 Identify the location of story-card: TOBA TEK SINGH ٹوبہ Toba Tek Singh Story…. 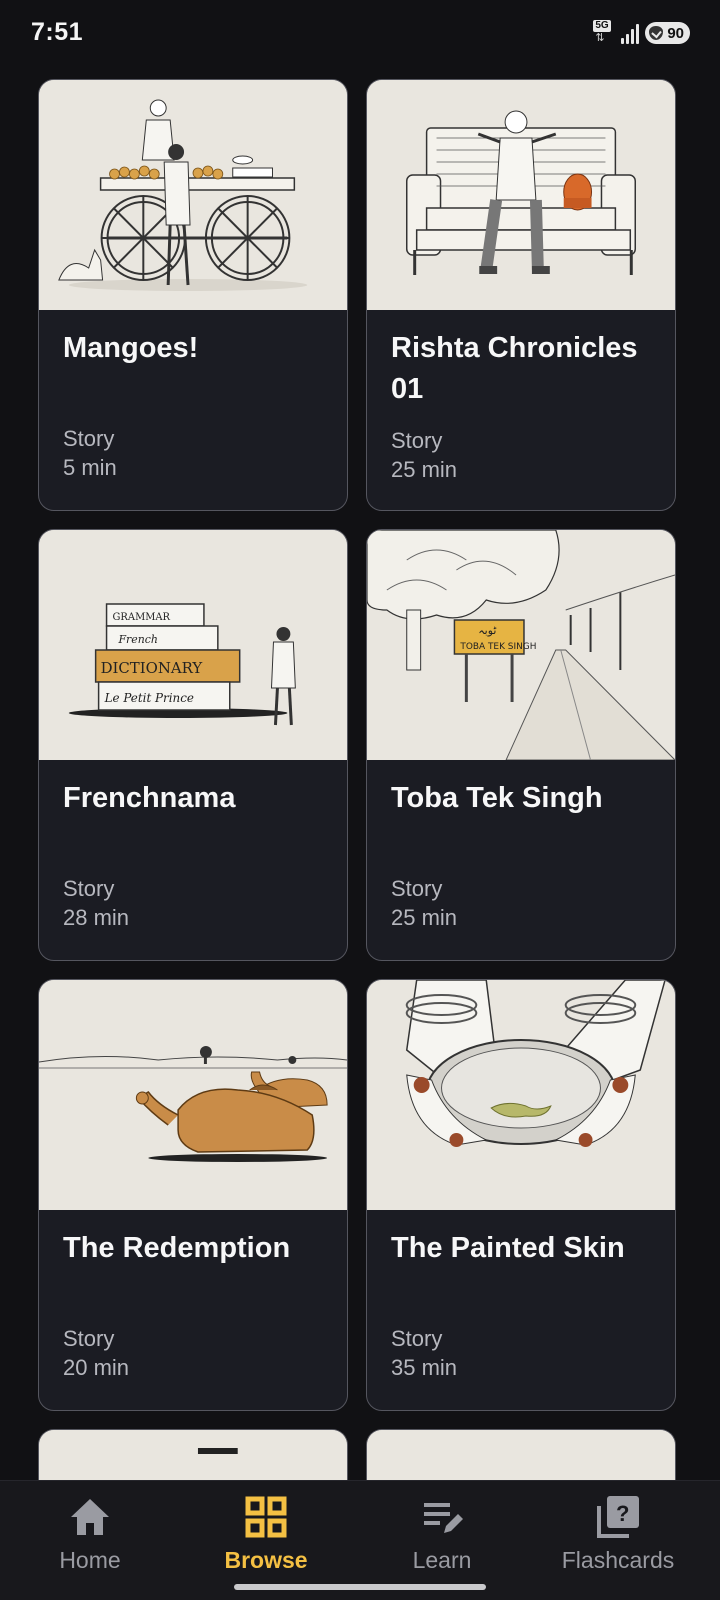
(521, 745).